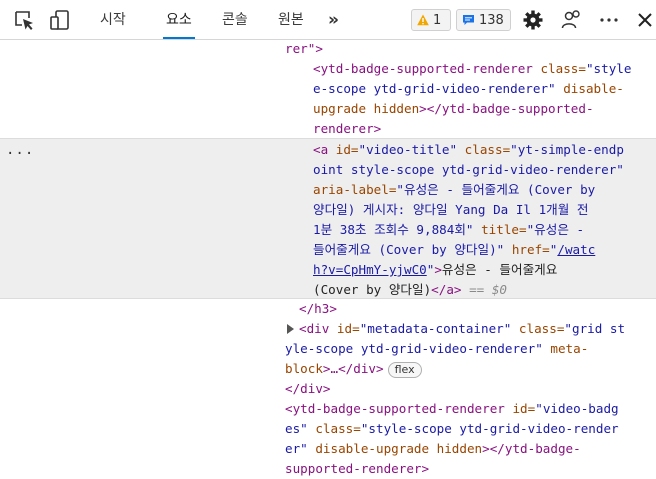  I want to click on dom-line: renderer>, so click(347, 129).